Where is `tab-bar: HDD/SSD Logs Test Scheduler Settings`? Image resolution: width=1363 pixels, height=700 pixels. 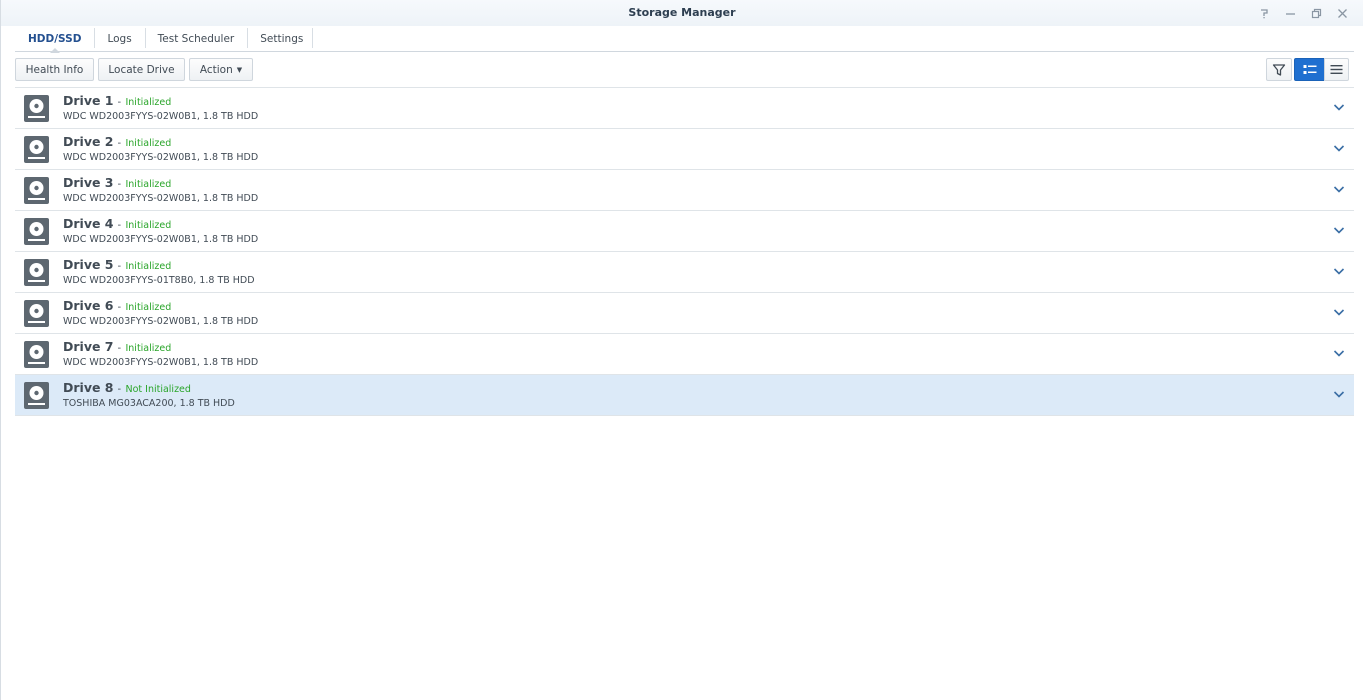
tab-bar: HDD/SSD Logs Test Scheduler Settings is located at coordinates (165, 39).